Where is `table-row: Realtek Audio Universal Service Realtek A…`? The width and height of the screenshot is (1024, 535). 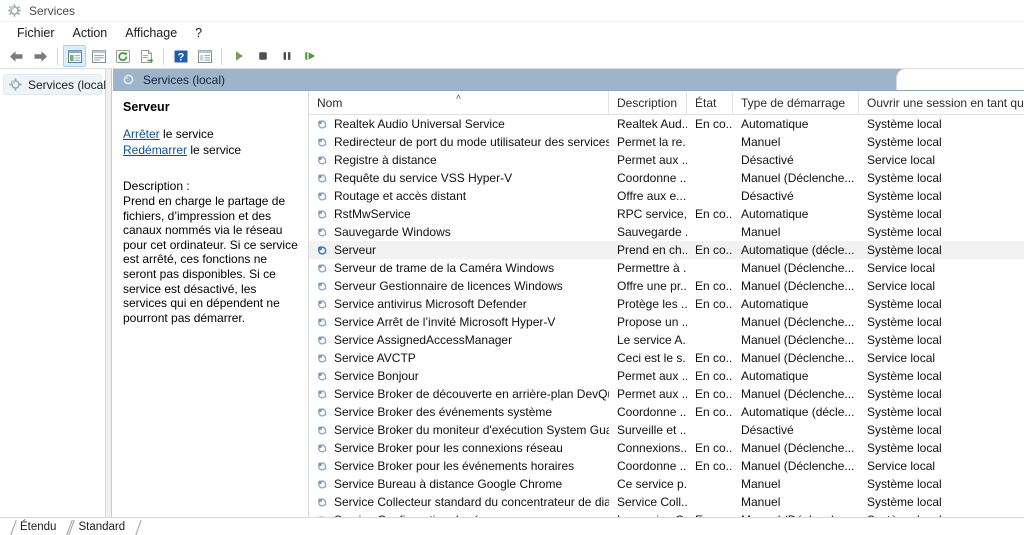 table-row: Realtek Audio Universal Service Realtek A… is located at coordinates (666, 124).